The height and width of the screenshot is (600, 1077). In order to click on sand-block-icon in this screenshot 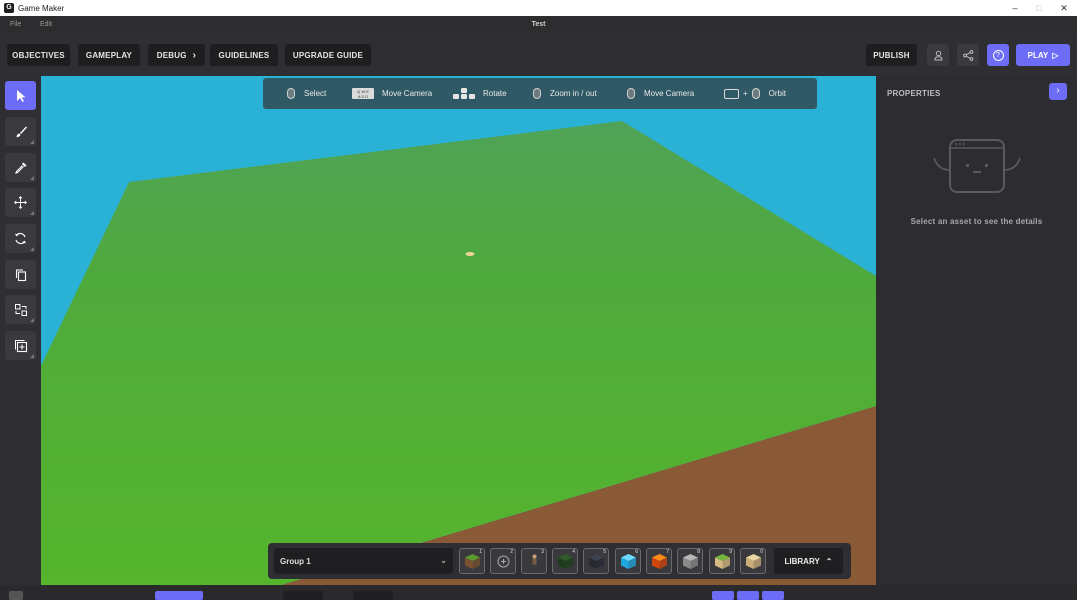, I will do `click(753, 561)`.